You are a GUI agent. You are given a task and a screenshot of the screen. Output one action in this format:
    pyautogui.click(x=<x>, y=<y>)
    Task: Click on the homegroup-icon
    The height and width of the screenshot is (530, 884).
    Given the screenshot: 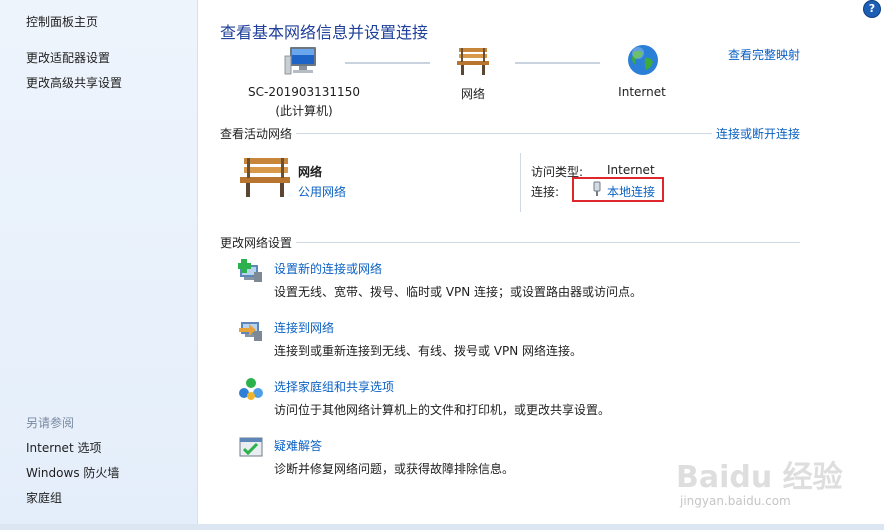 What is the action you would take?
    pyautogui.click(x=251, y=389)
    